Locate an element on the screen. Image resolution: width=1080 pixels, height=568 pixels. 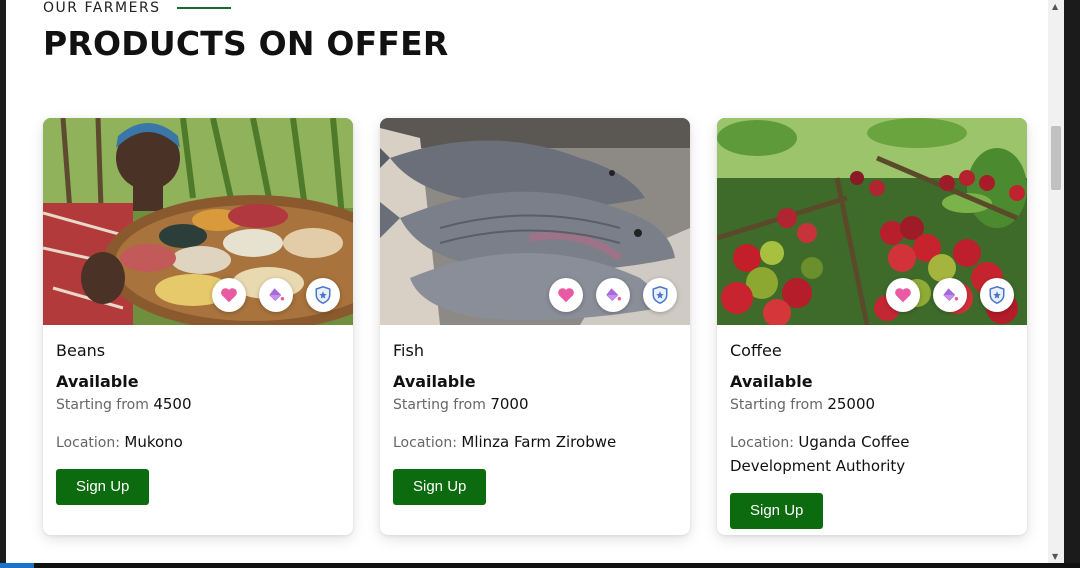
product-name: Coffee is located at coordinates (756, 350).